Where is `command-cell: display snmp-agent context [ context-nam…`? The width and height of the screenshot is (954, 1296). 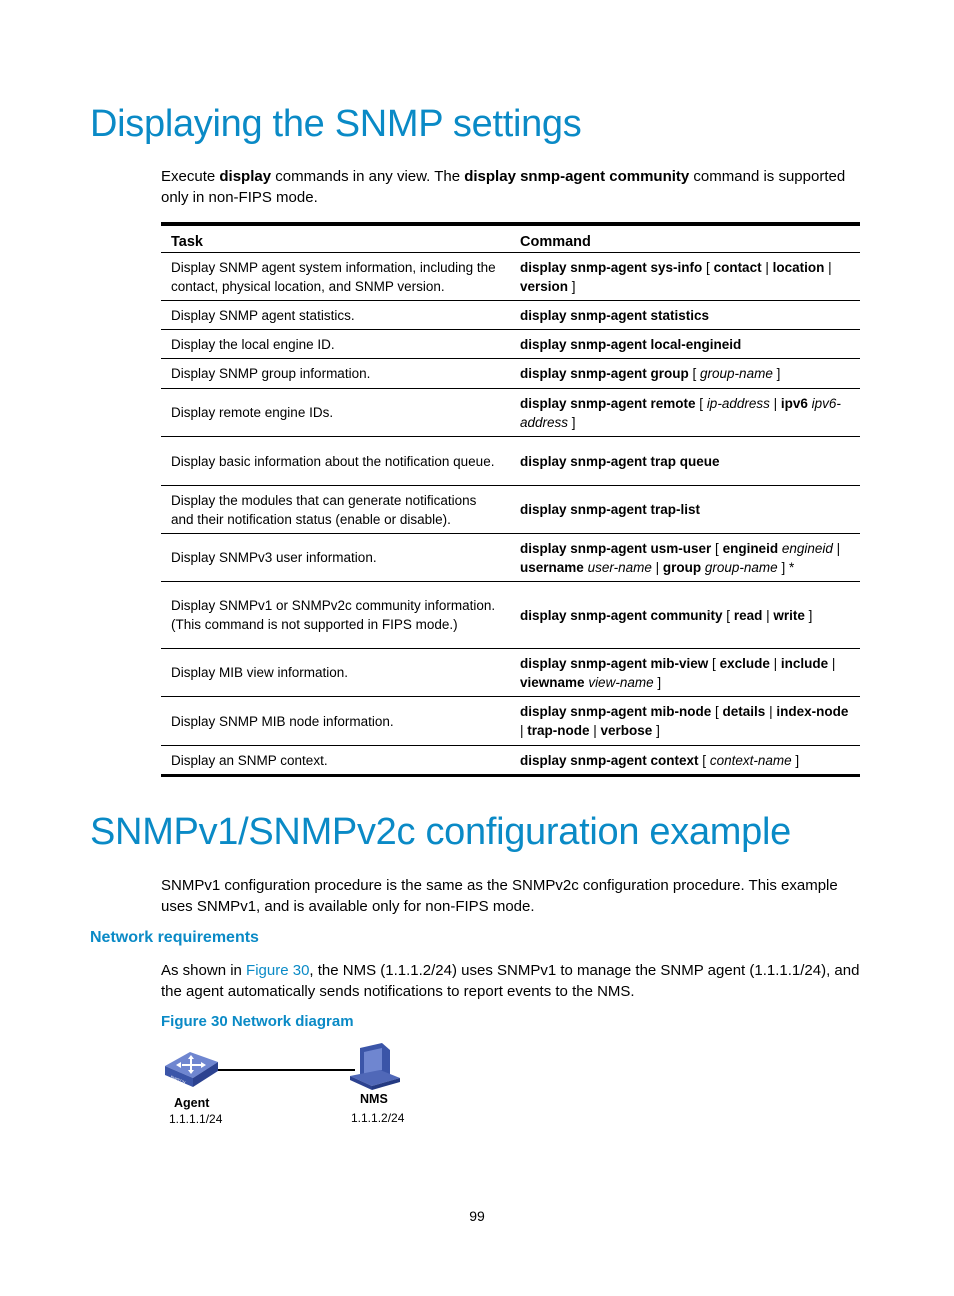
command-cell: display snmp-agent context [ context-nam… is located at coordinates (685, 761).